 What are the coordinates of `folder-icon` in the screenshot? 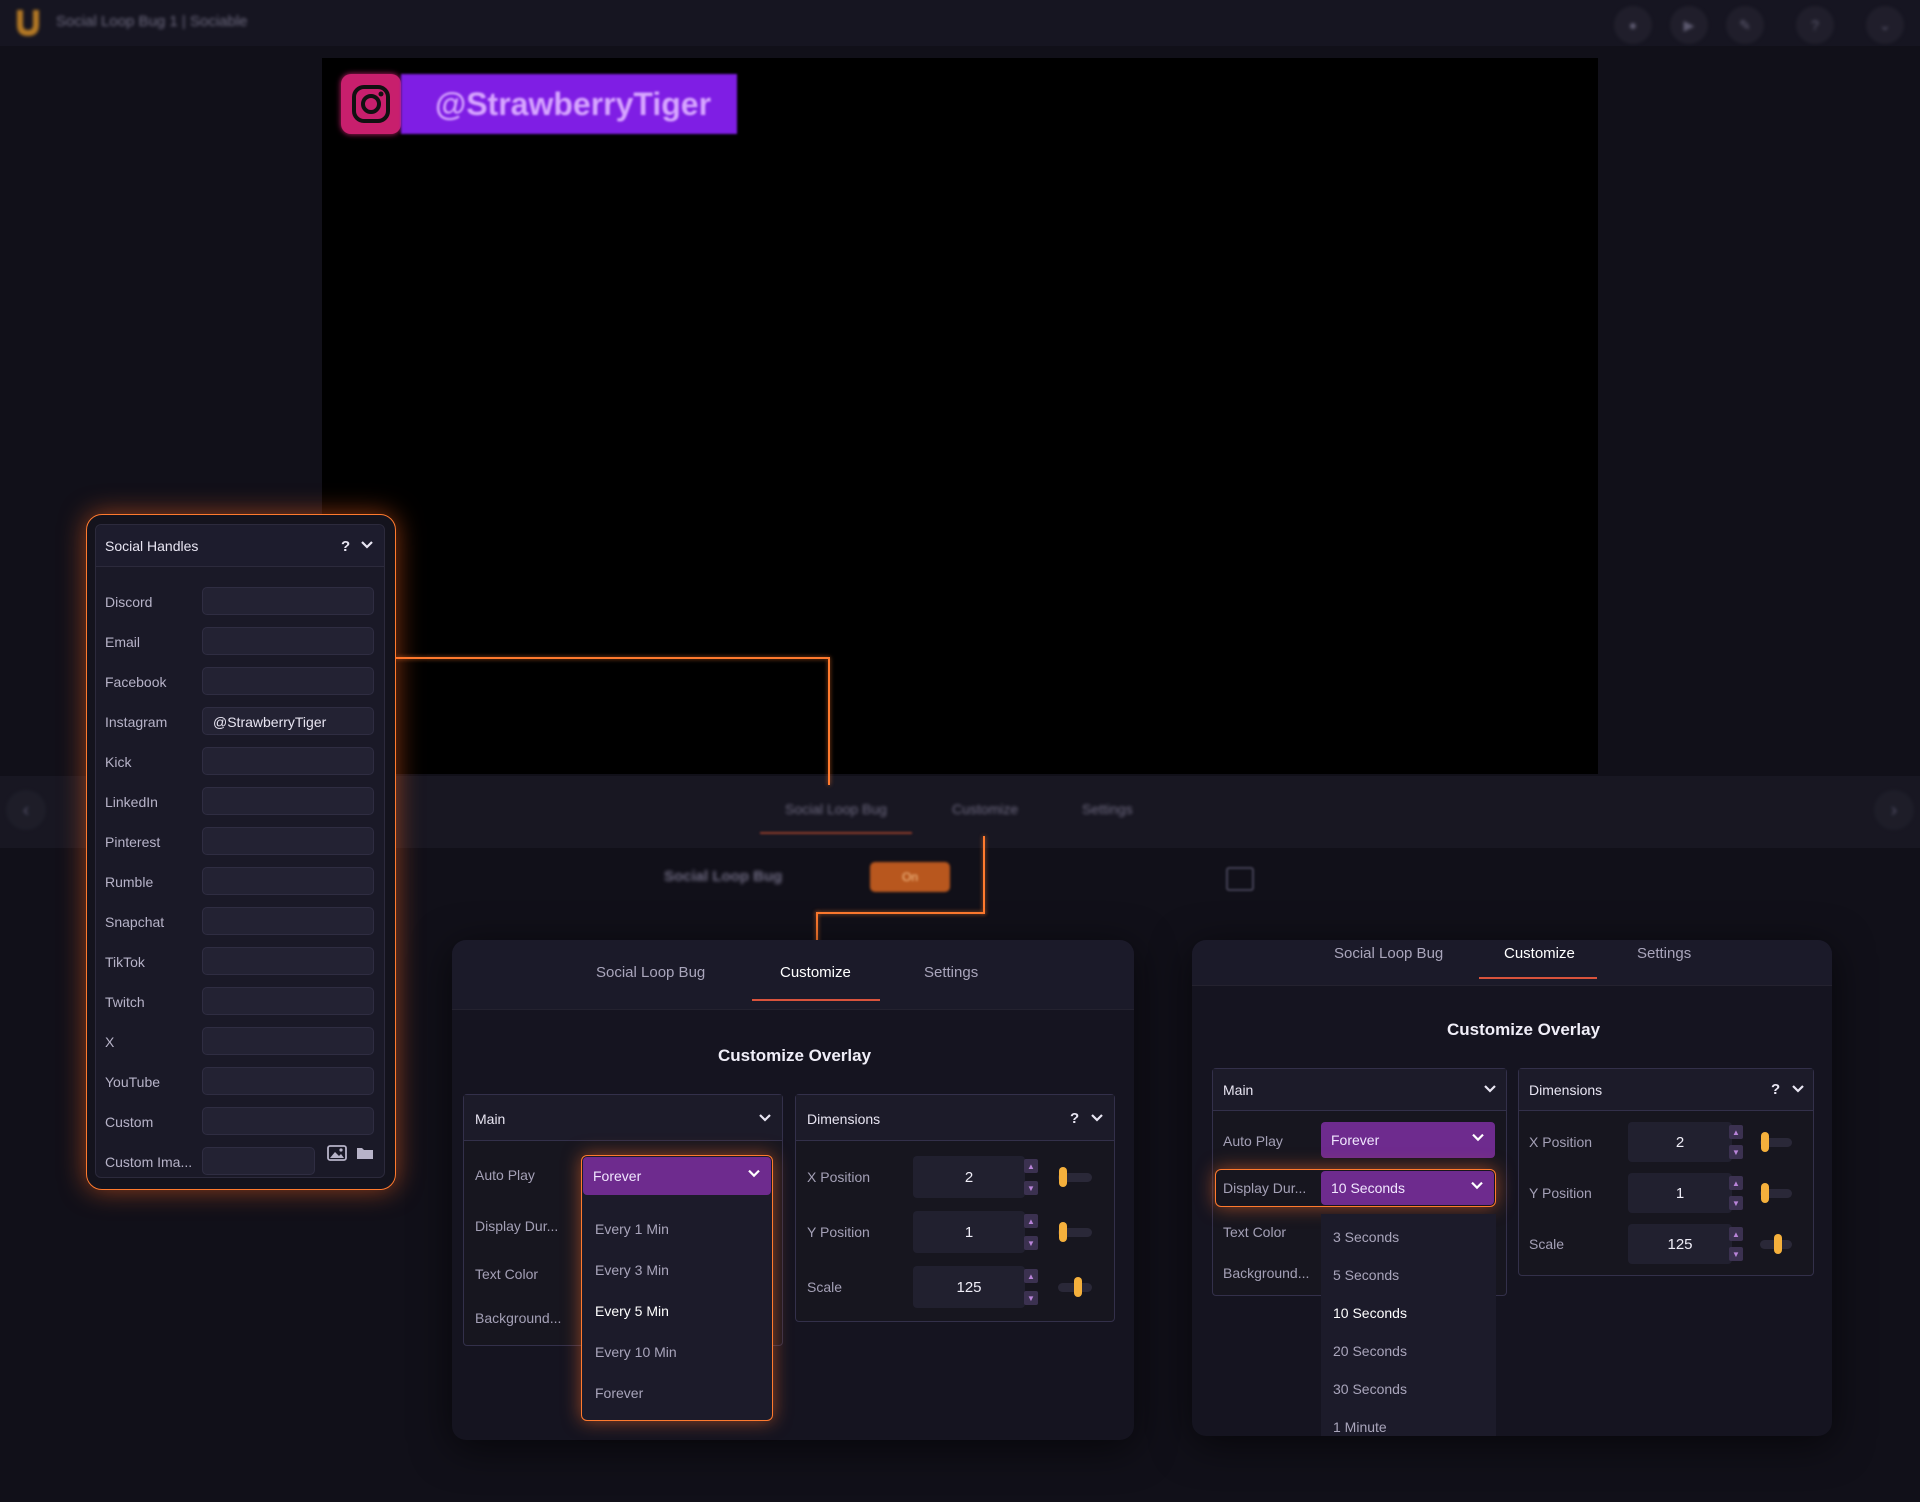 It's located at (365, 1155).